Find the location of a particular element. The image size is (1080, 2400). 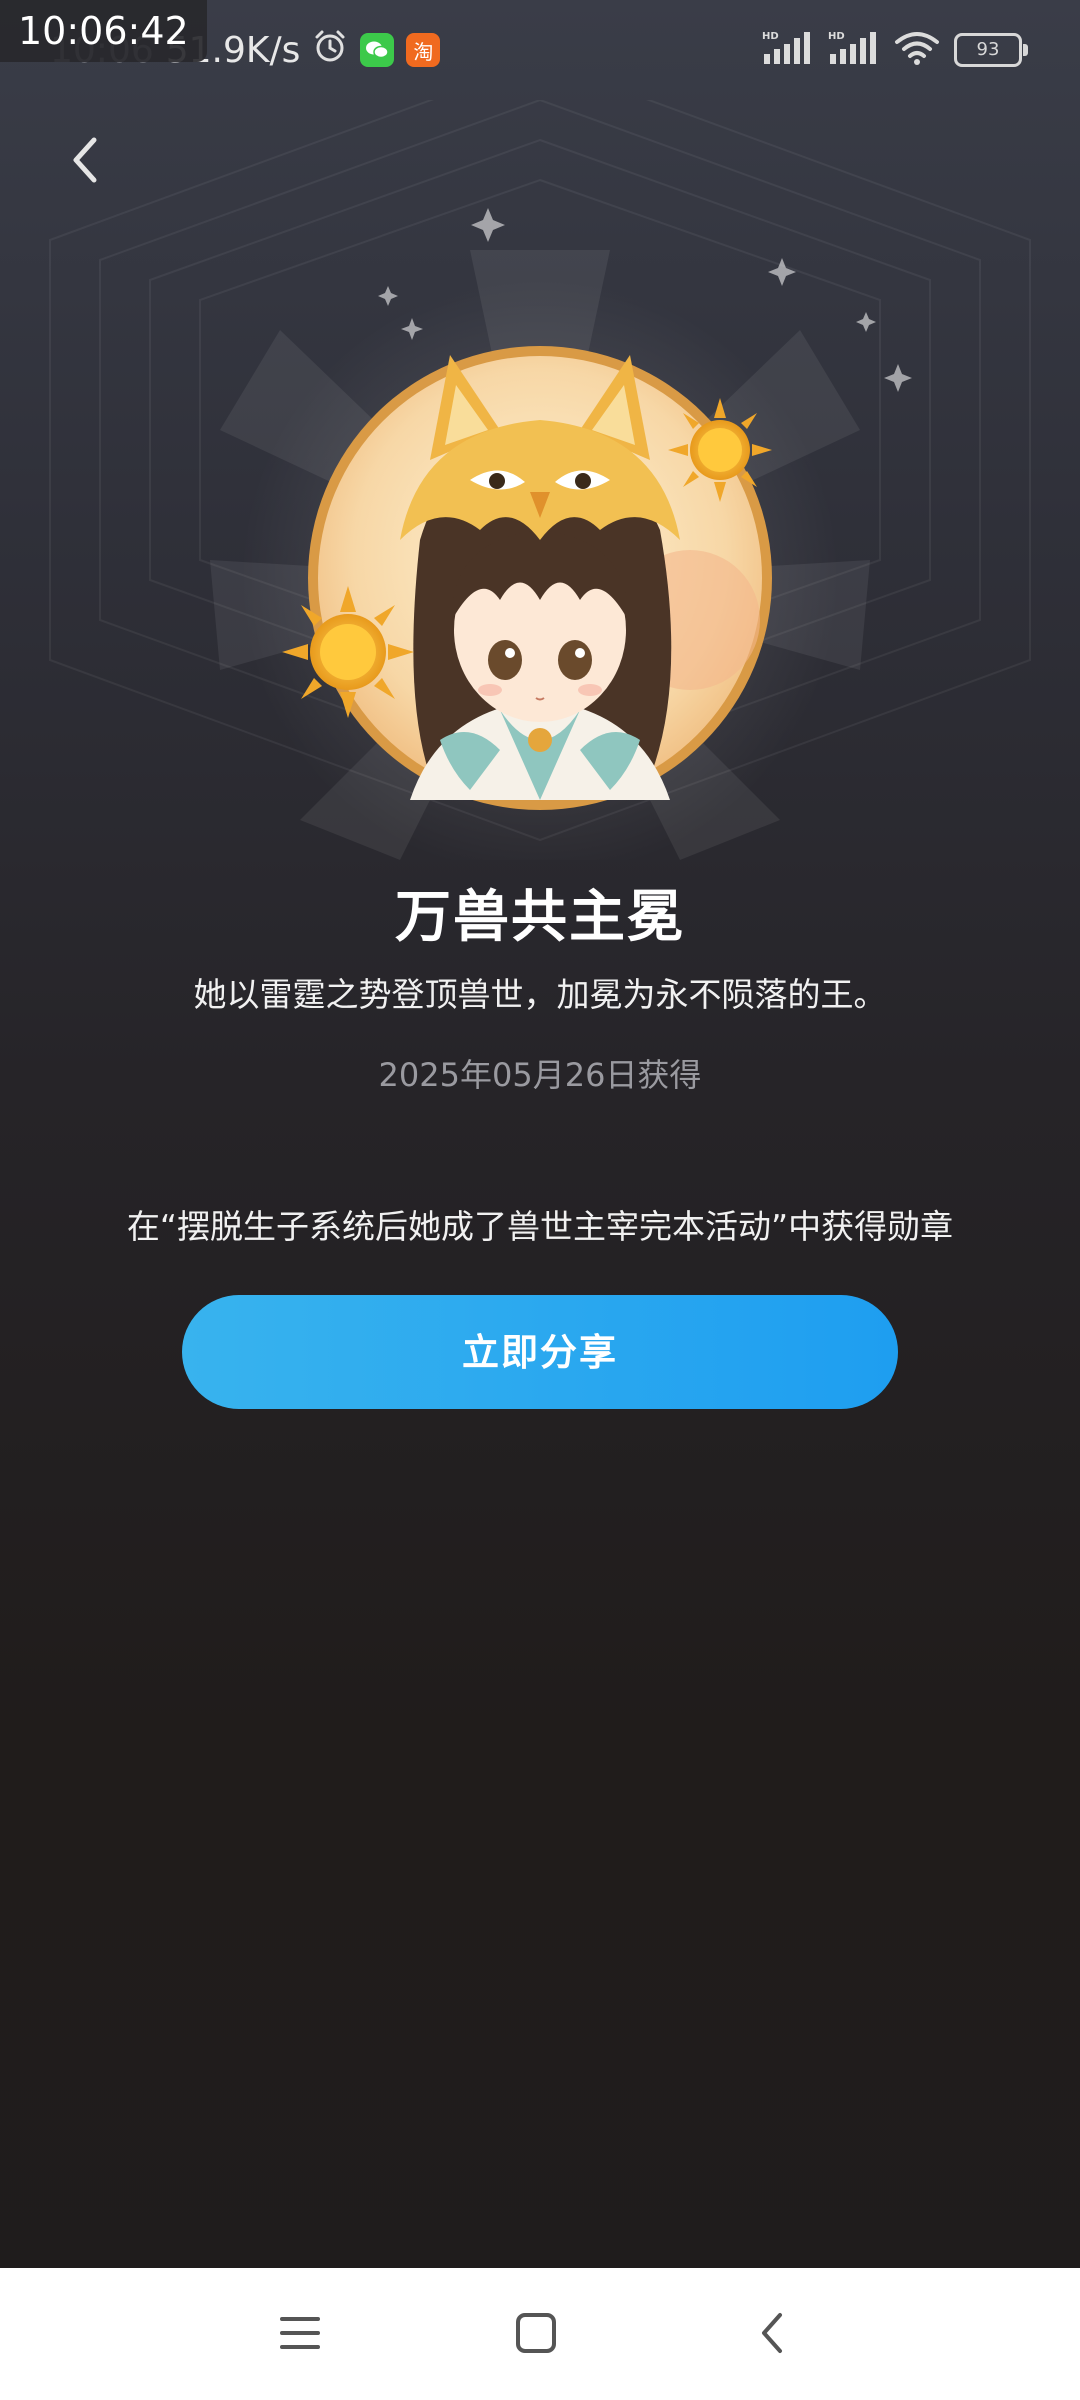

battery-icon: 93 is located at coordinates (991, 50).